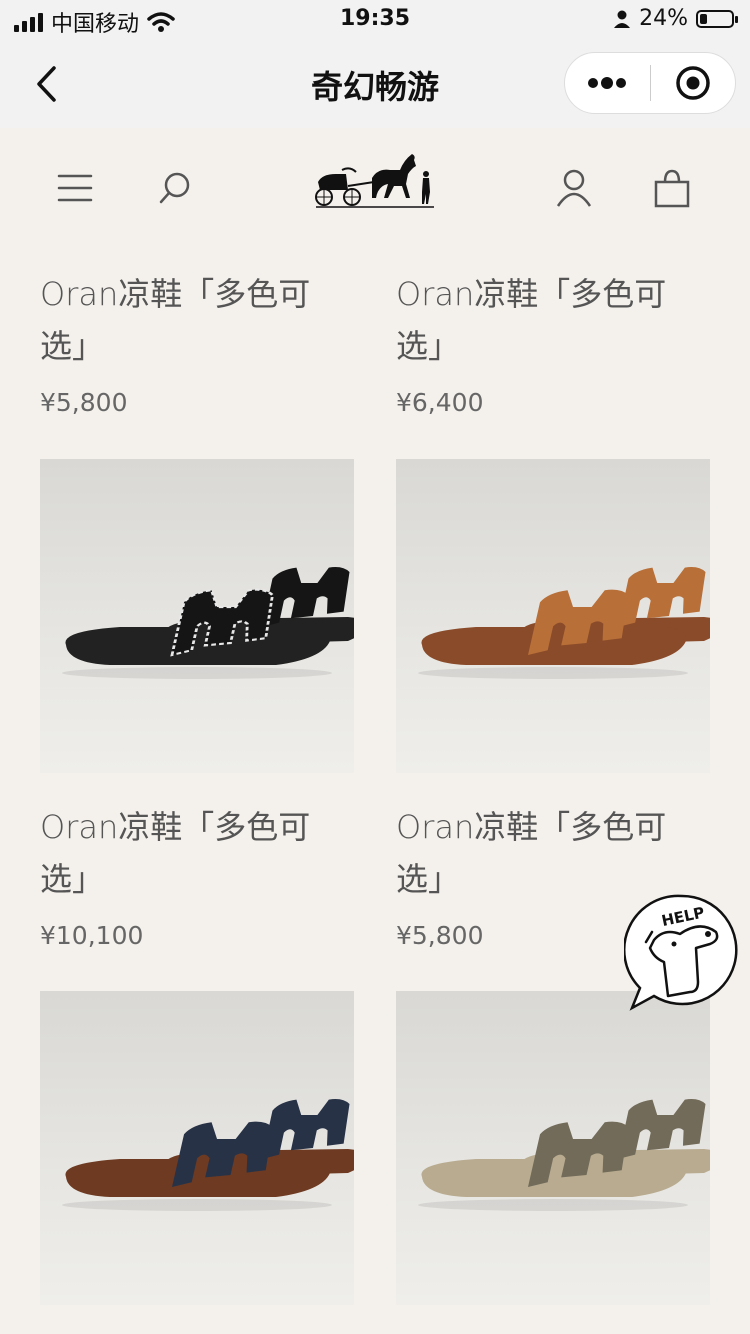 This screenshot has width=750, height=1334. I want to click on close-mini-program-button, so click(693, 83).